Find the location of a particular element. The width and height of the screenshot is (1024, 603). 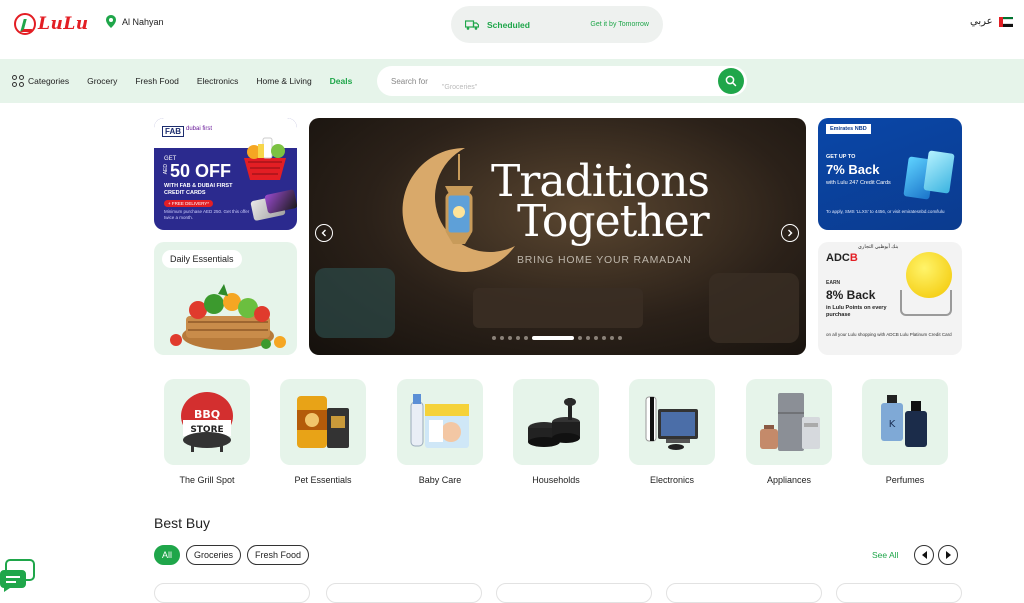

category-pet: Pet Essentials is located at coordinates (323, 432).